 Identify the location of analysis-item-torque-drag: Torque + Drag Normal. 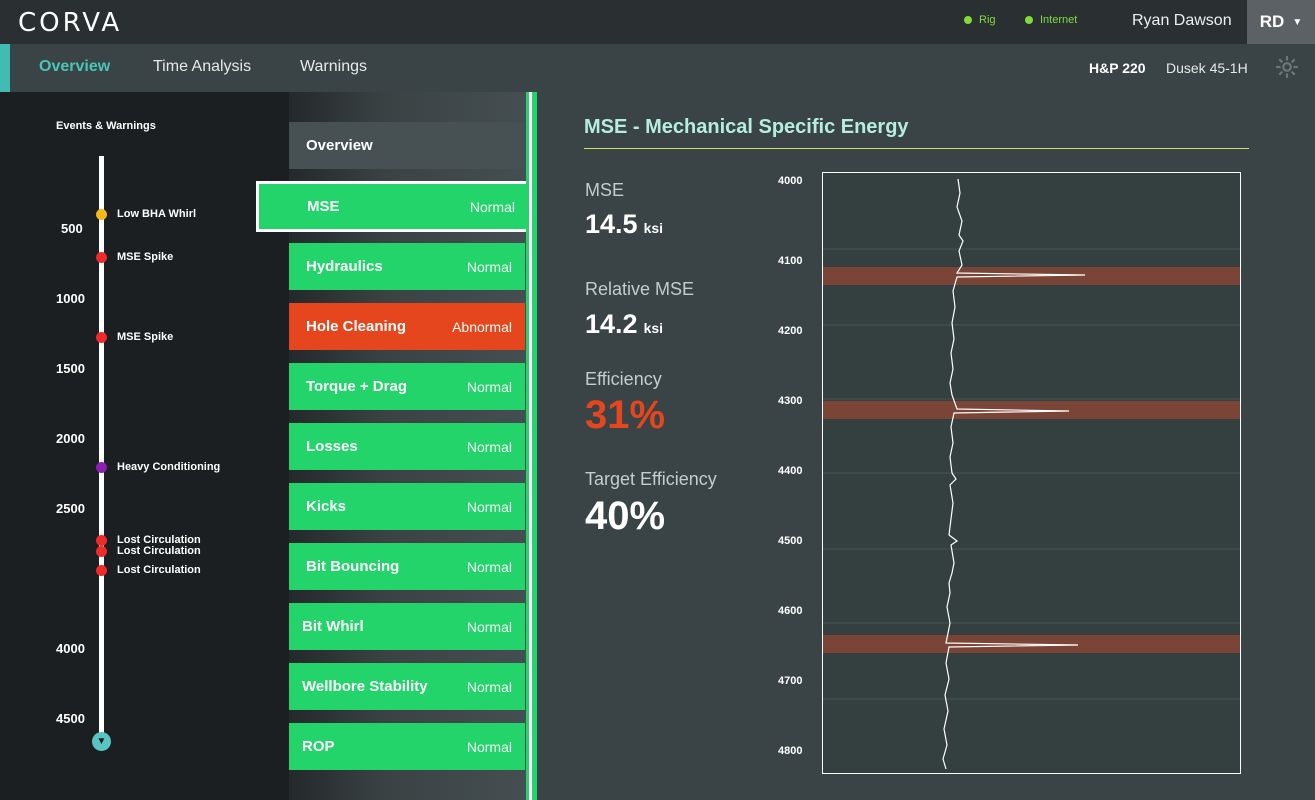
(407, 386).